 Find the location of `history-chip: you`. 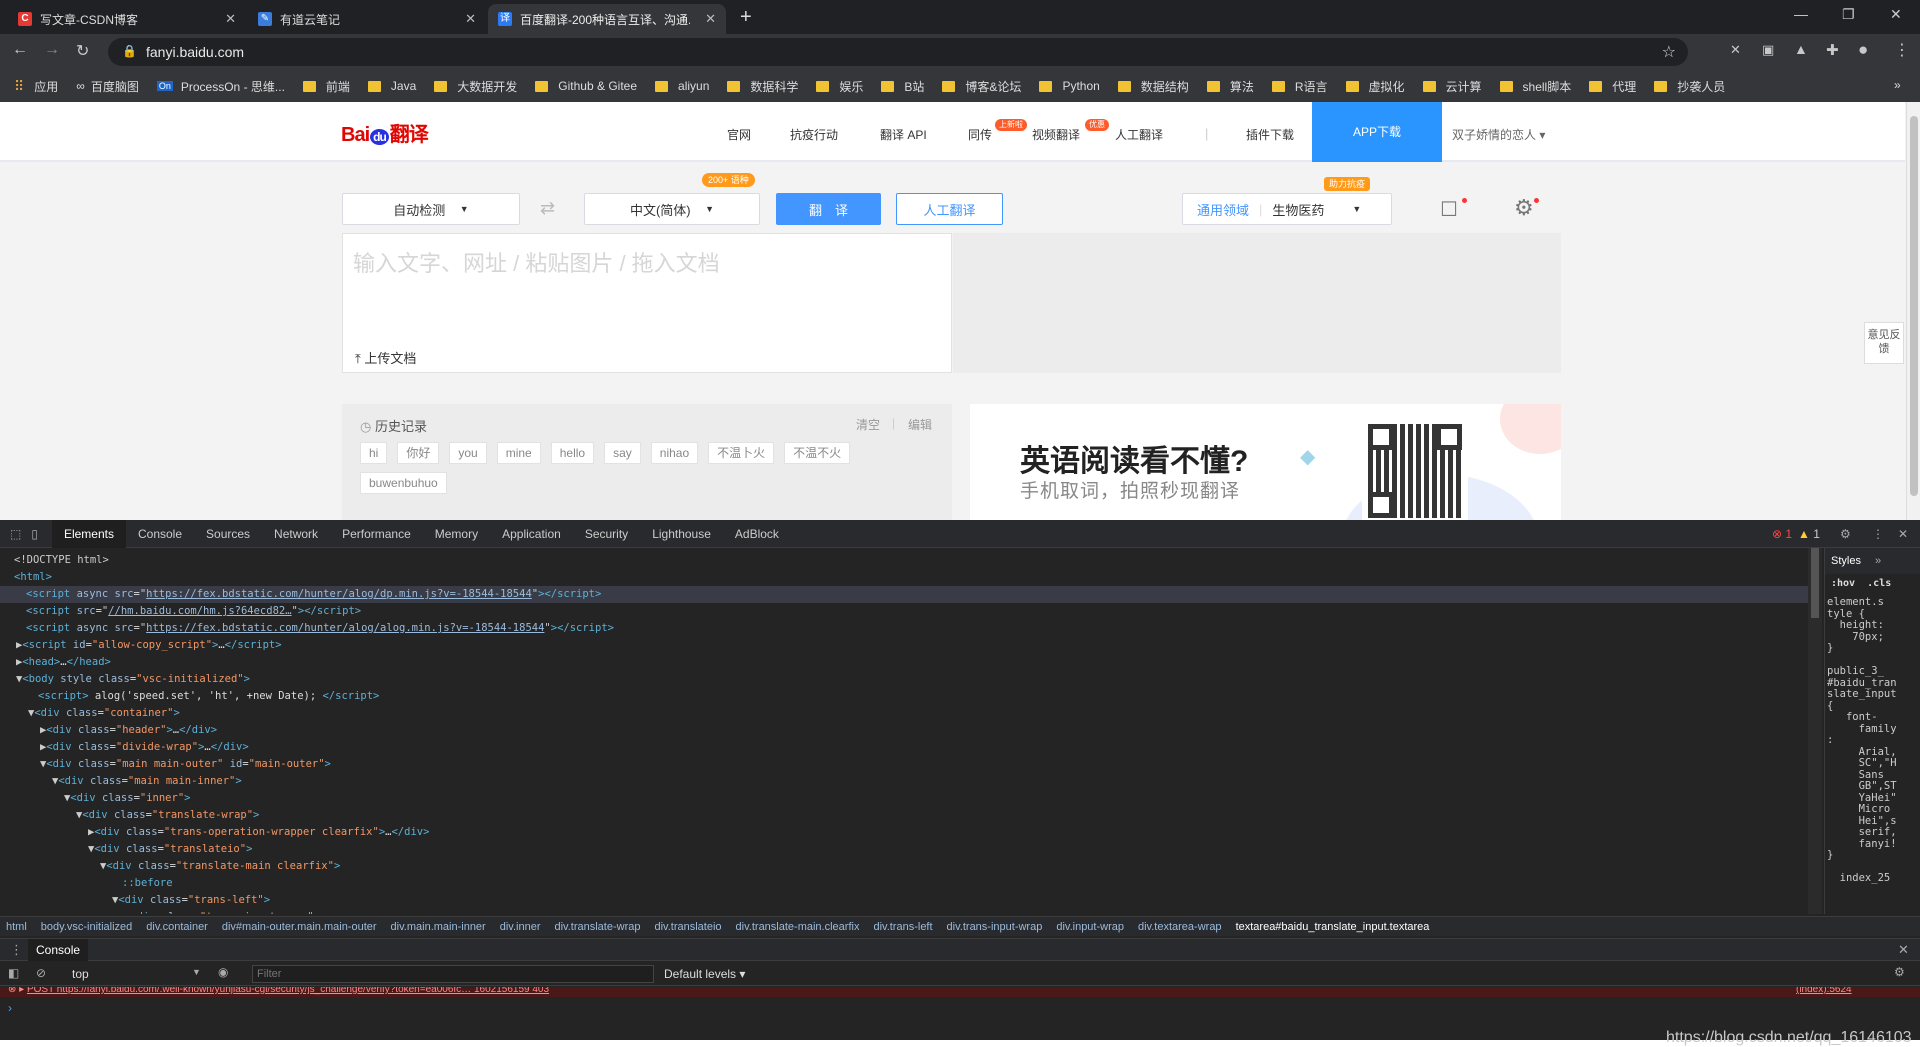

history-chip: you is located at coordinates (468, 453).